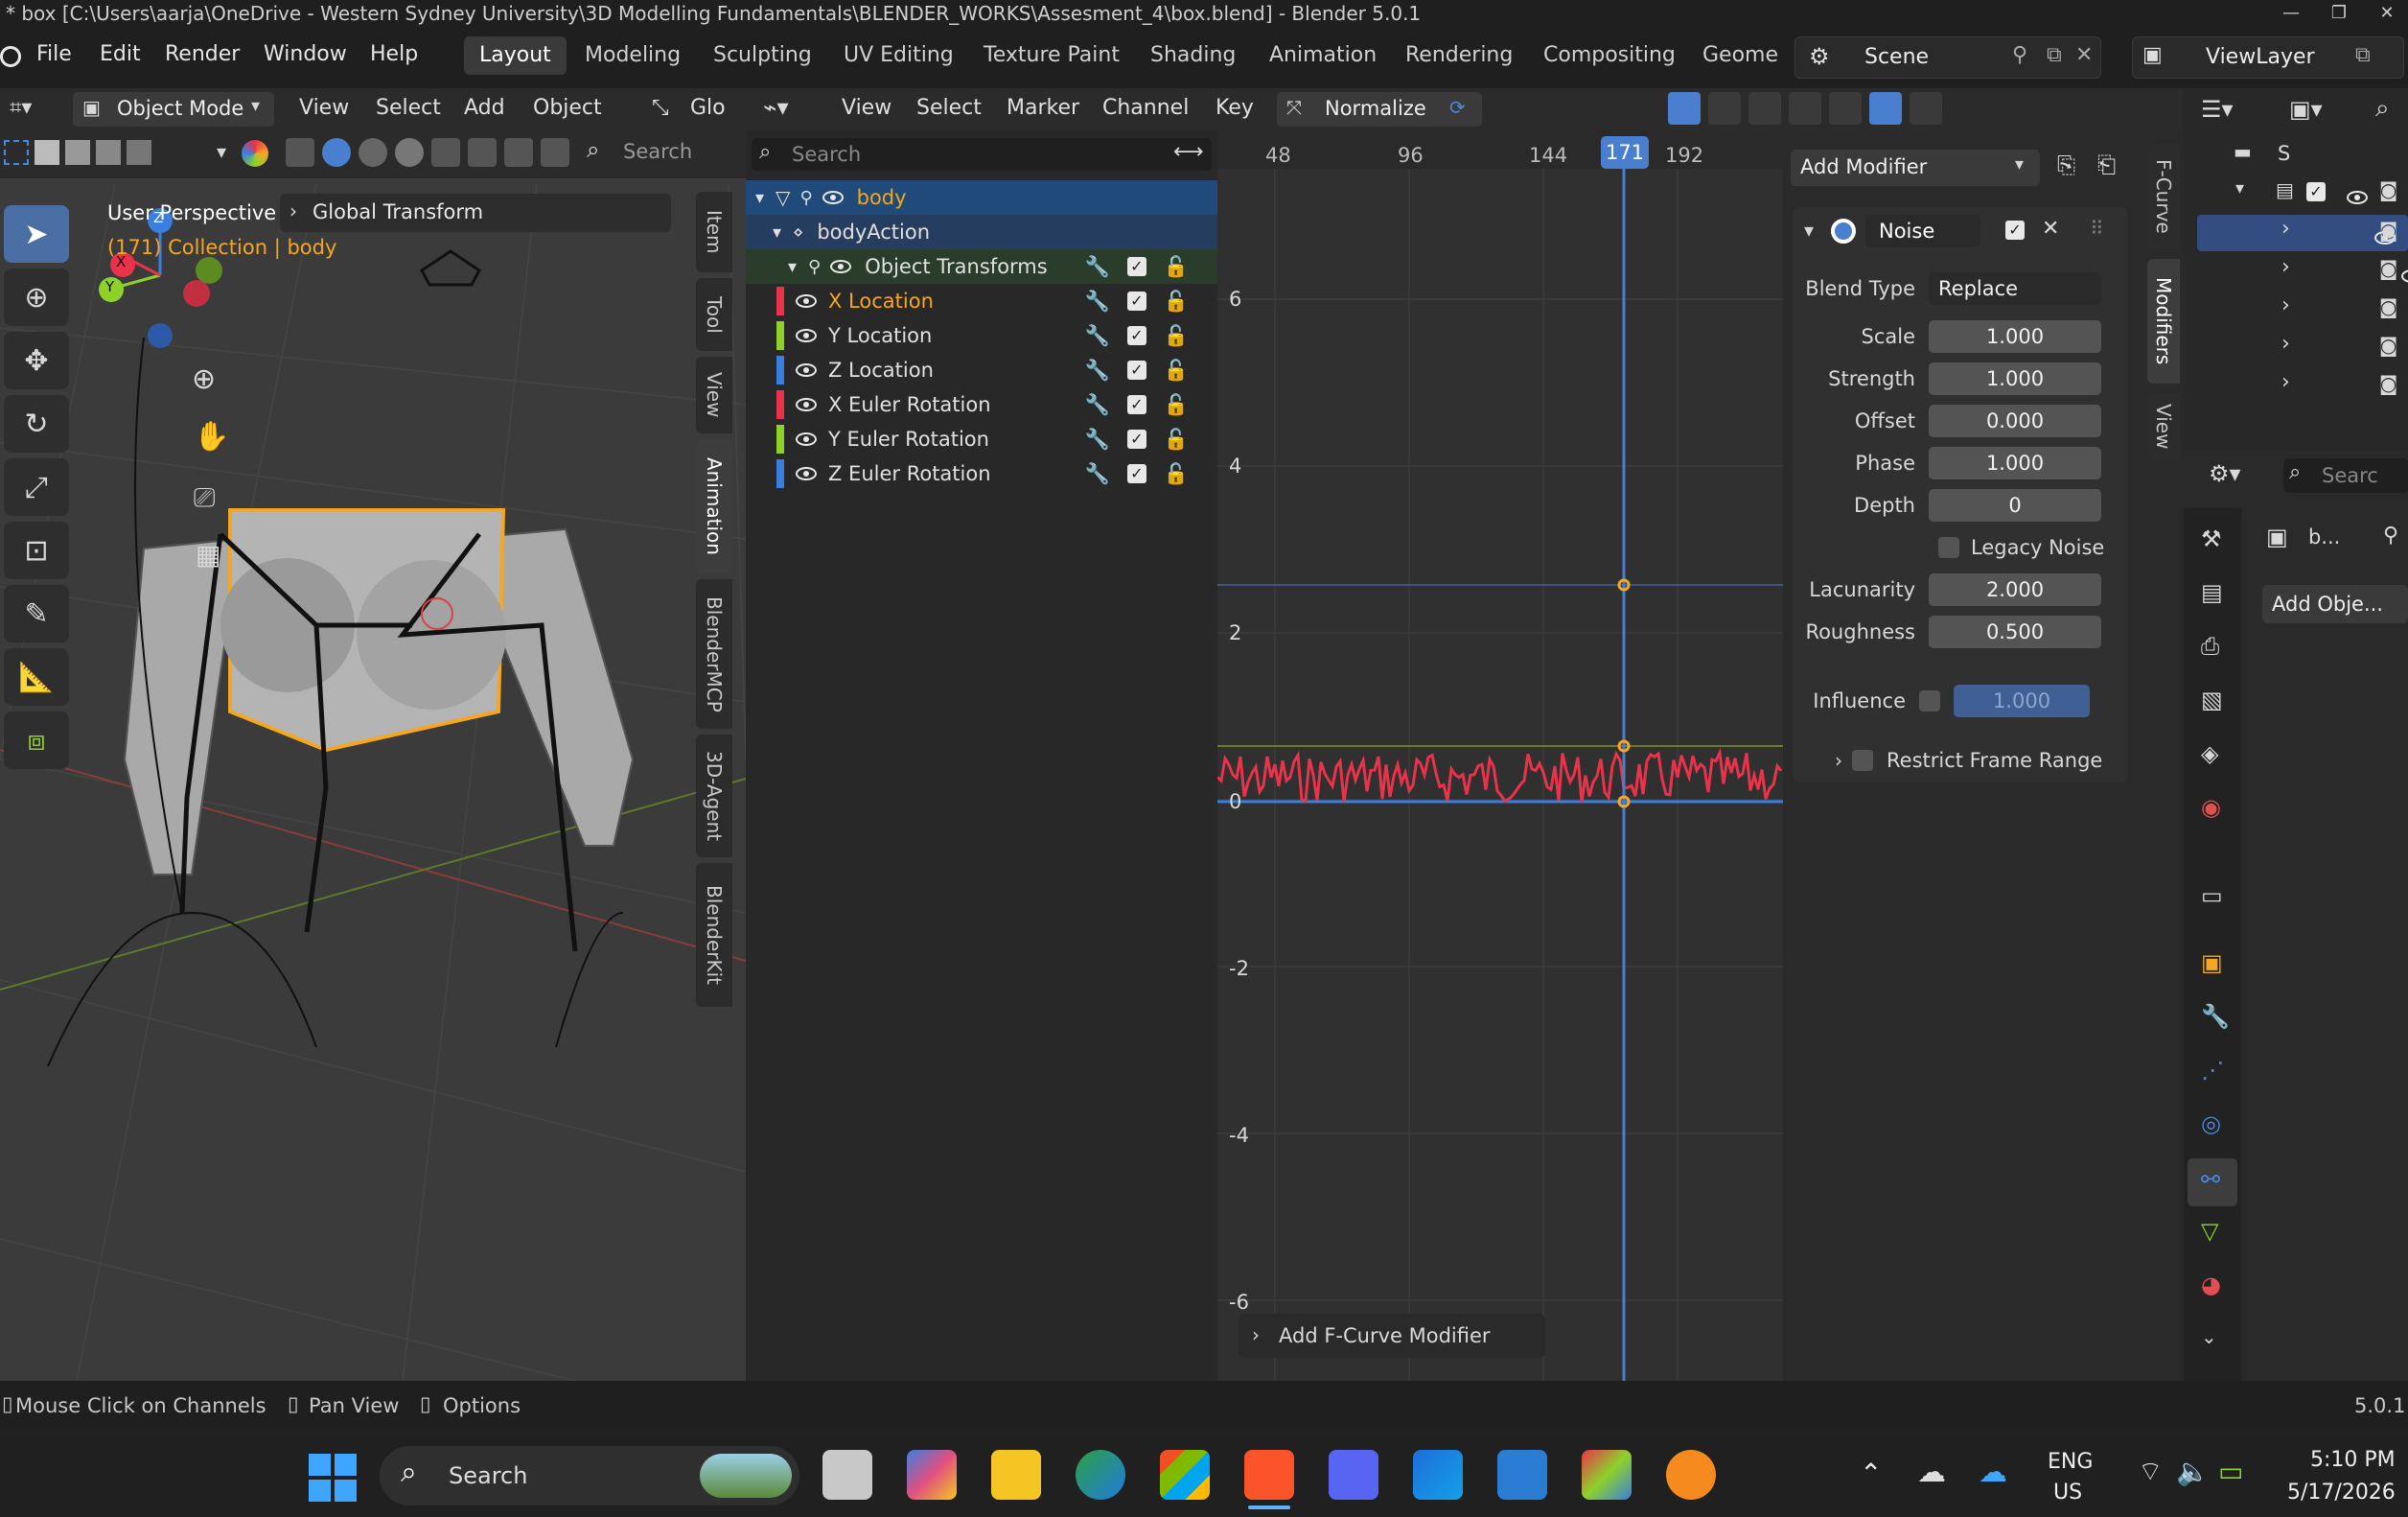  Describe the element at coordinates (2387, 14) in the screenshot. I see `close-button: ✕` at that location.